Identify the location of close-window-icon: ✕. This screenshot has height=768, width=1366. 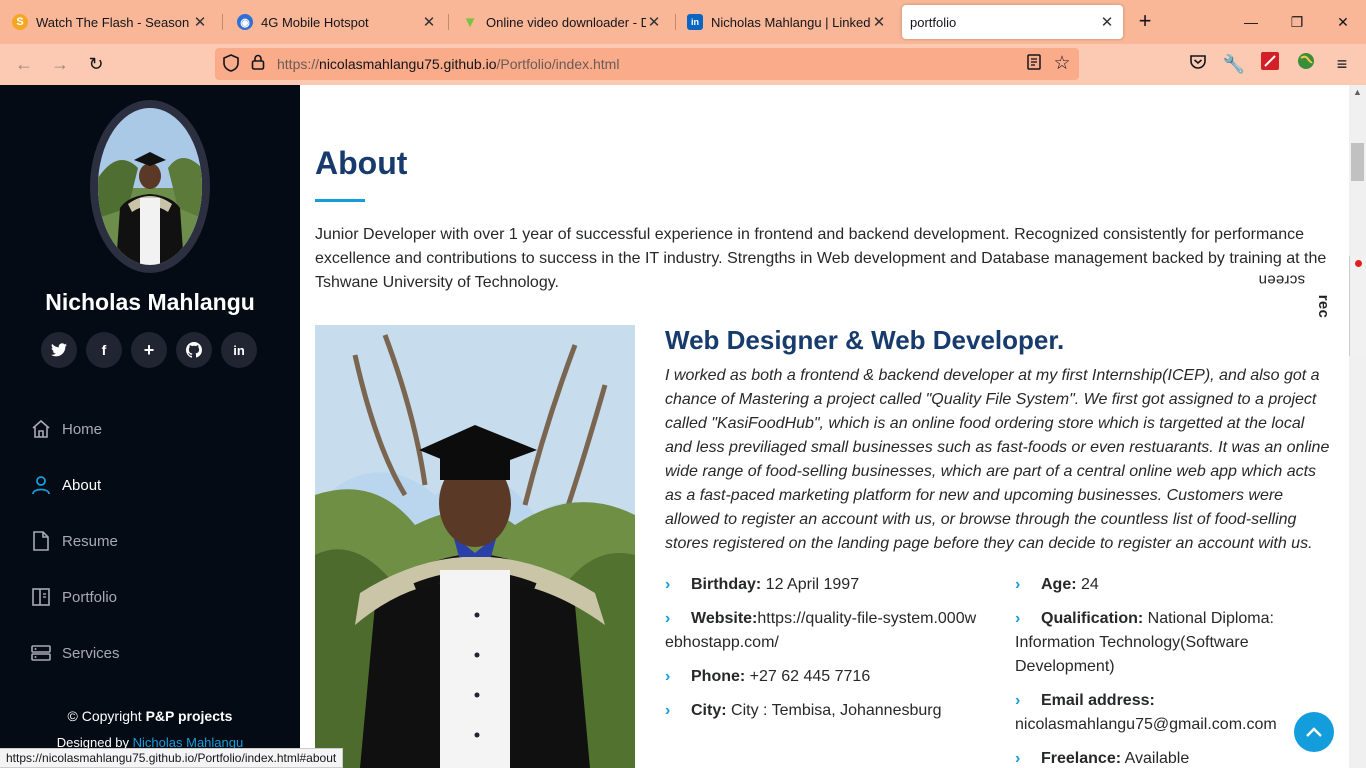
(1343, 22).